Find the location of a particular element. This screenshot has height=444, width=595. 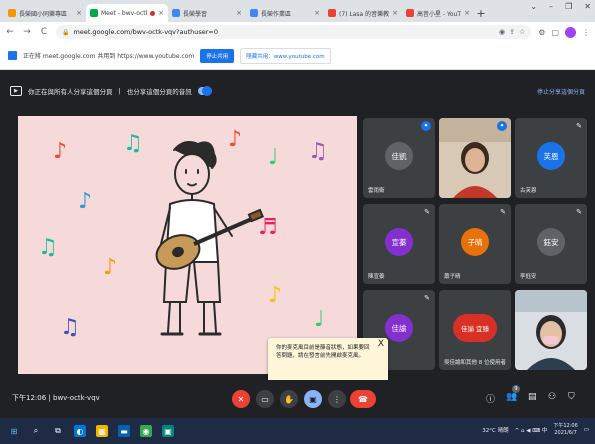

mic-off-button: ✕ is located at coordinates (241, 399).